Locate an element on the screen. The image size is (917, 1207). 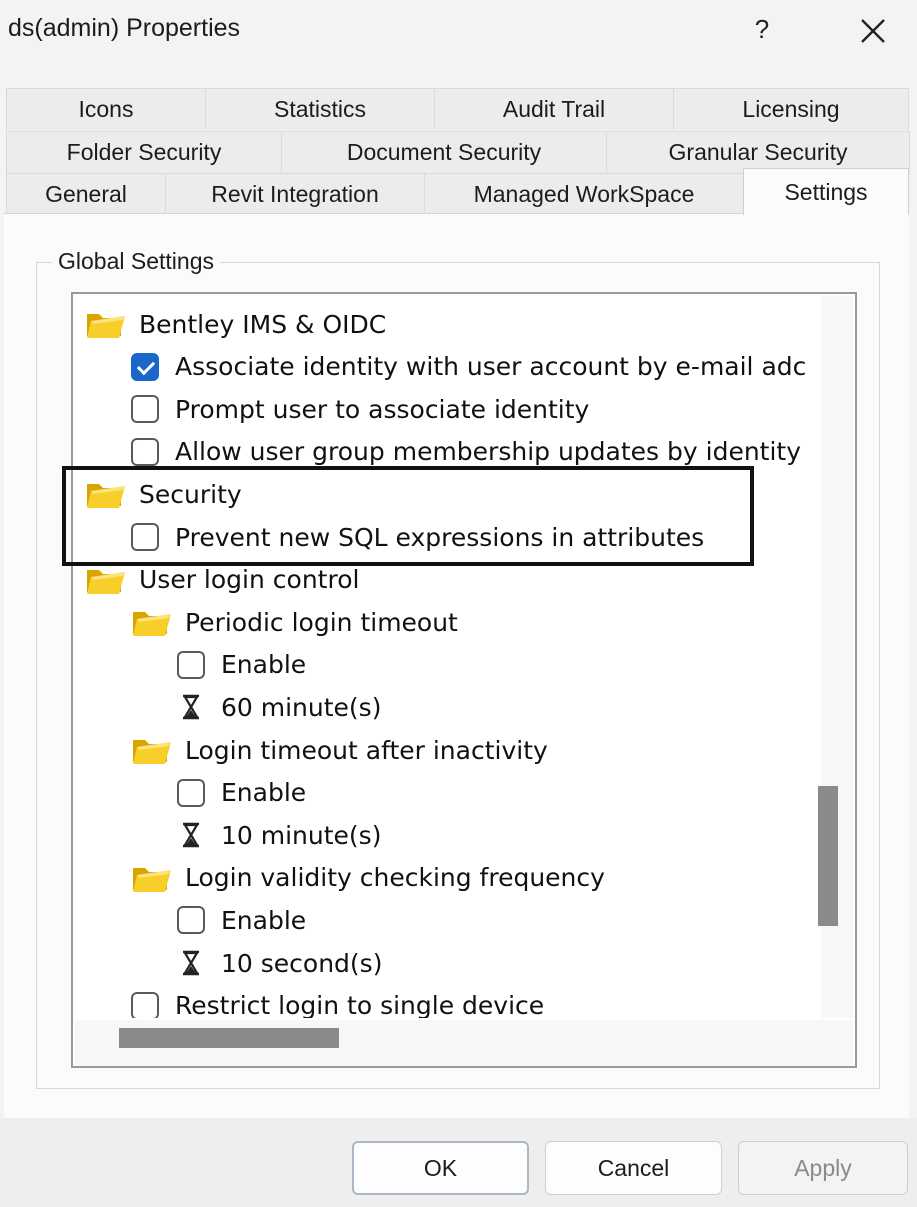
tree-folder-bentley-ims-oidc: Bentley IMS & OIDC is located at coordinates (235, 324).